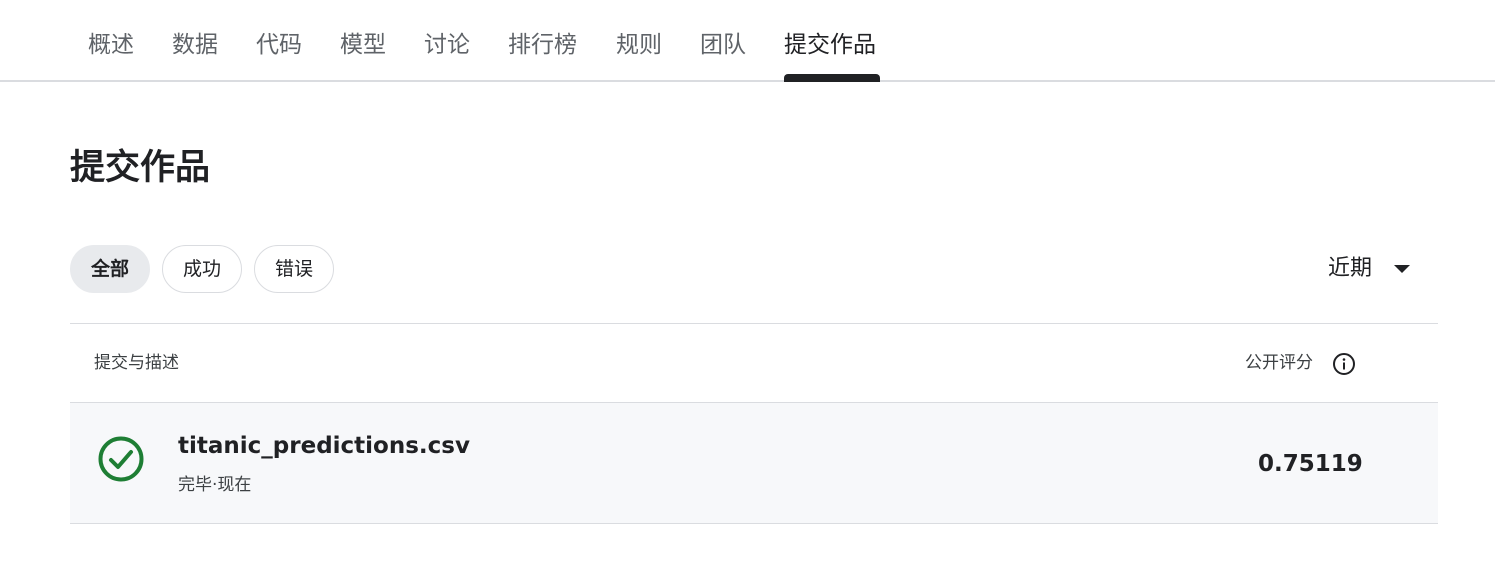 Image resolution: width=1495 pixels, height=580 pixels. Describe the element at coordinates (294, 269) in the screenshot. I see `filter-chip-error: 错误` at that location.